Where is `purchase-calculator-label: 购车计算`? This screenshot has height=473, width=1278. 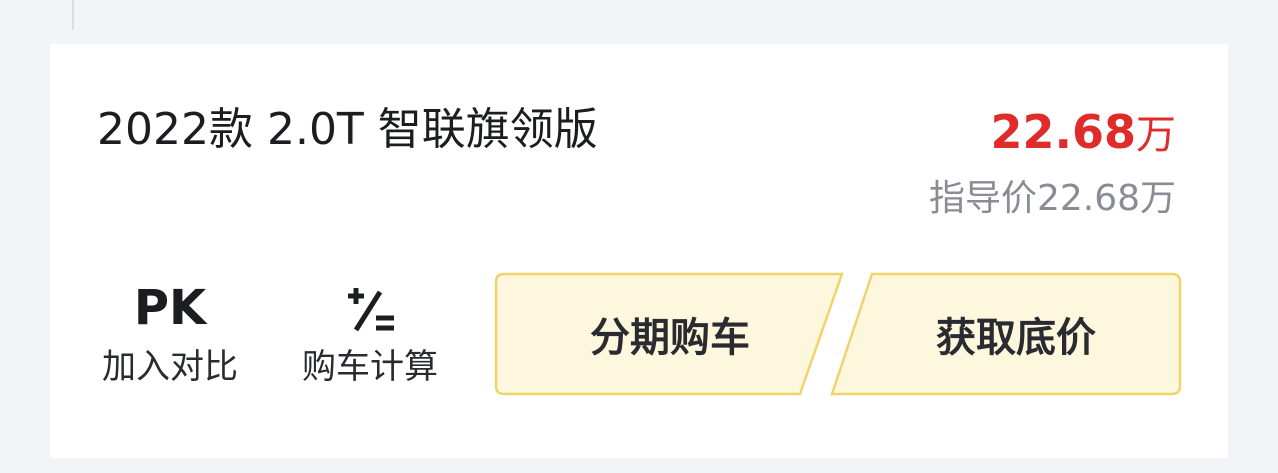
purchase-calculator-label: 购车计算 is located at coordinates (370, 367).